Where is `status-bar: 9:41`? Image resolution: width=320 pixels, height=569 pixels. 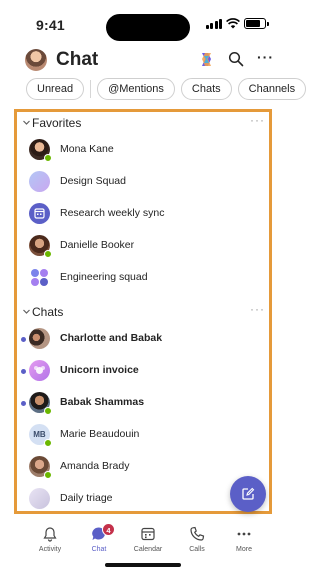 status-bar: 9:41 is located at coordinates (143, 23).